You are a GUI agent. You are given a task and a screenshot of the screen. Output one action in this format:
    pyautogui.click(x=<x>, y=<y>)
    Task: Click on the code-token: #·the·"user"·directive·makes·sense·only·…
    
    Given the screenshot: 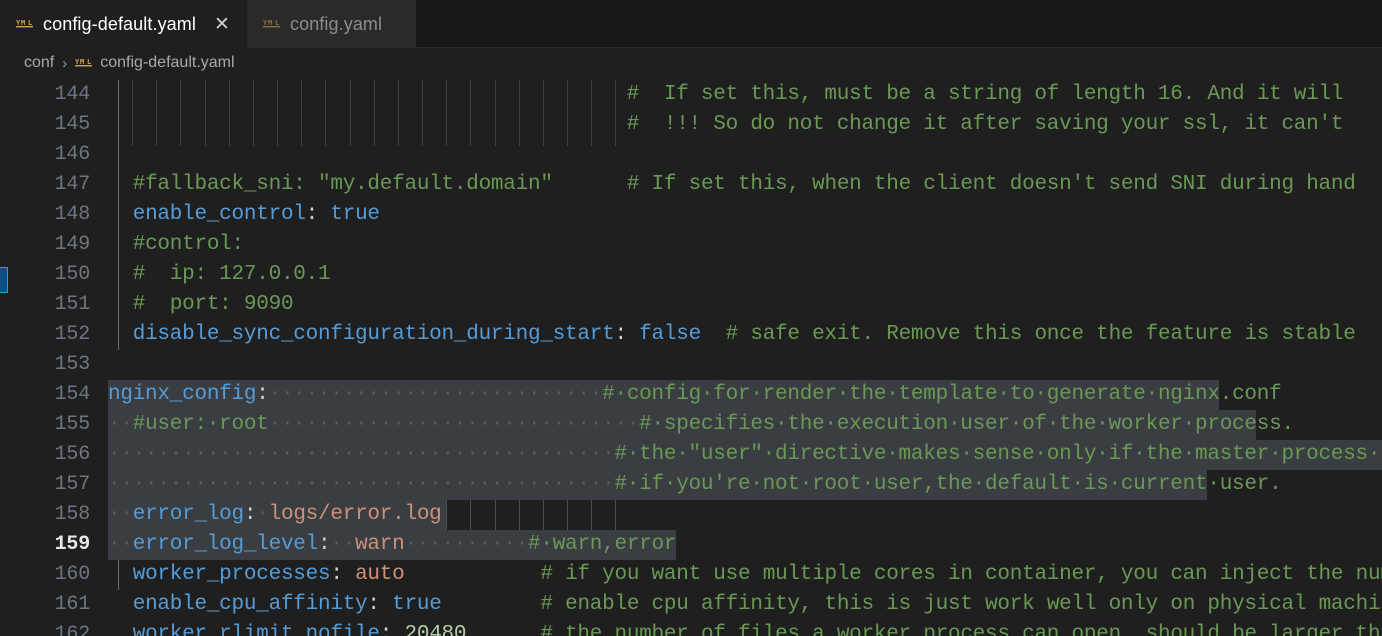 What is the action you would take?
    pyautogui.click(x=998, y=454)
    